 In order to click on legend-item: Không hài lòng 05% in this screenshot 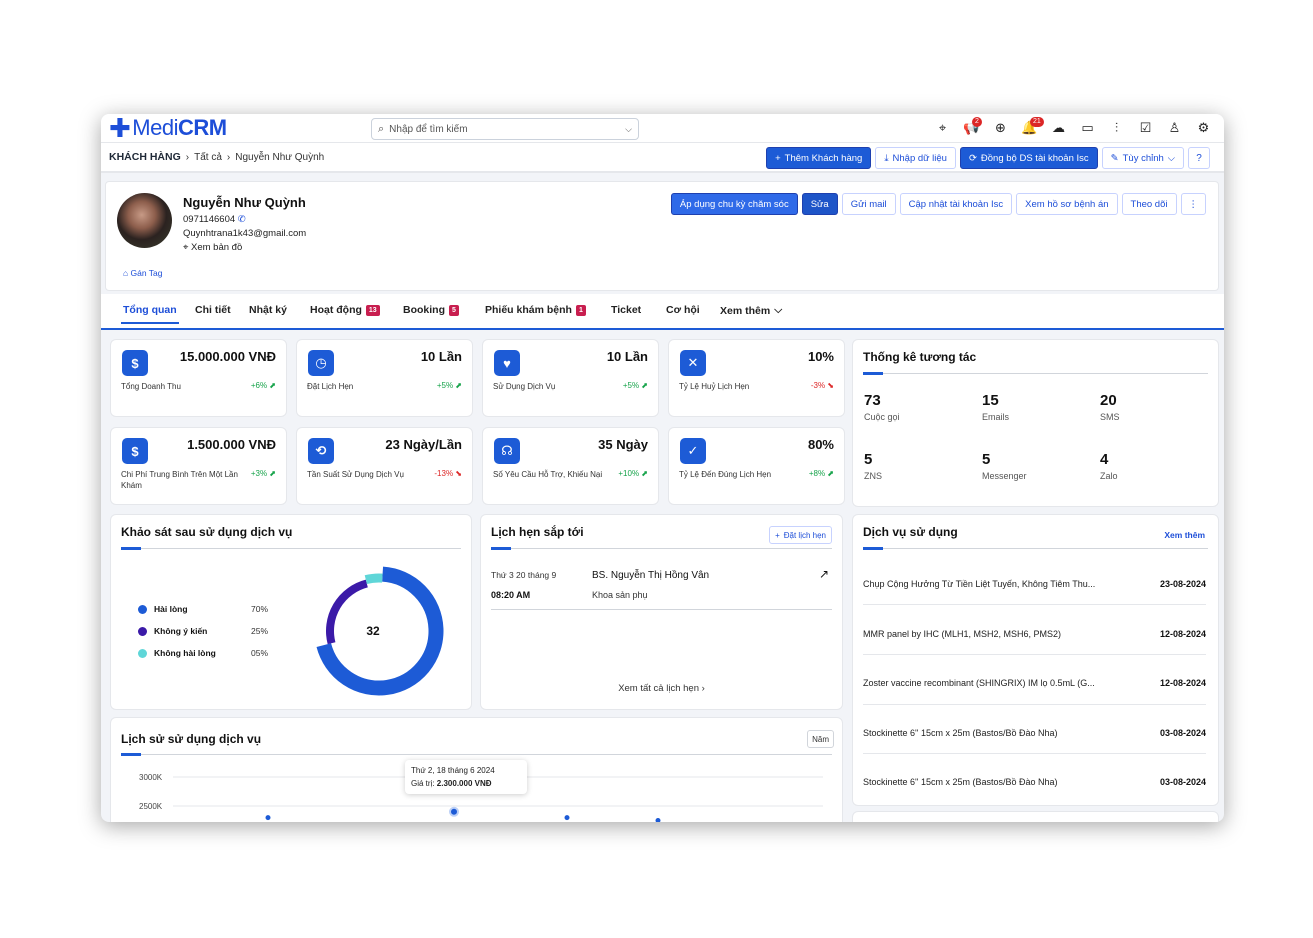, I will do `click(203, 653)`.